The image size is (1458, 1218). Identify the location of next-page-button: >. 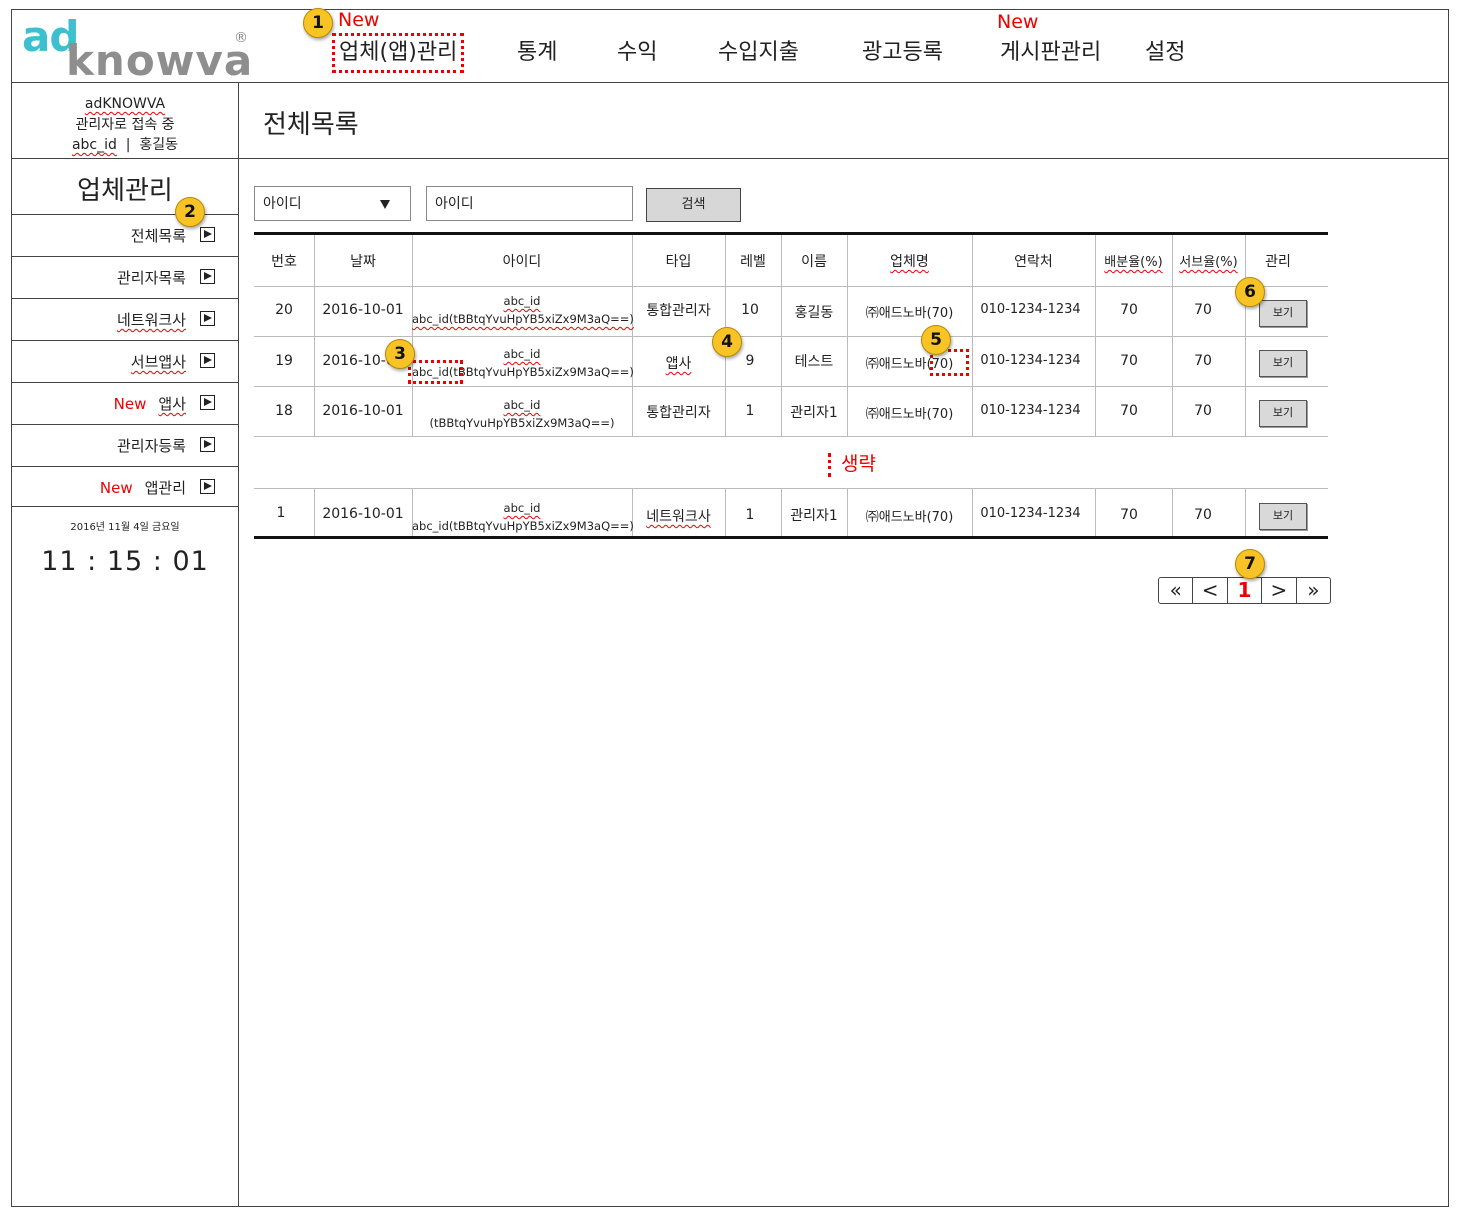
(1279, 590).